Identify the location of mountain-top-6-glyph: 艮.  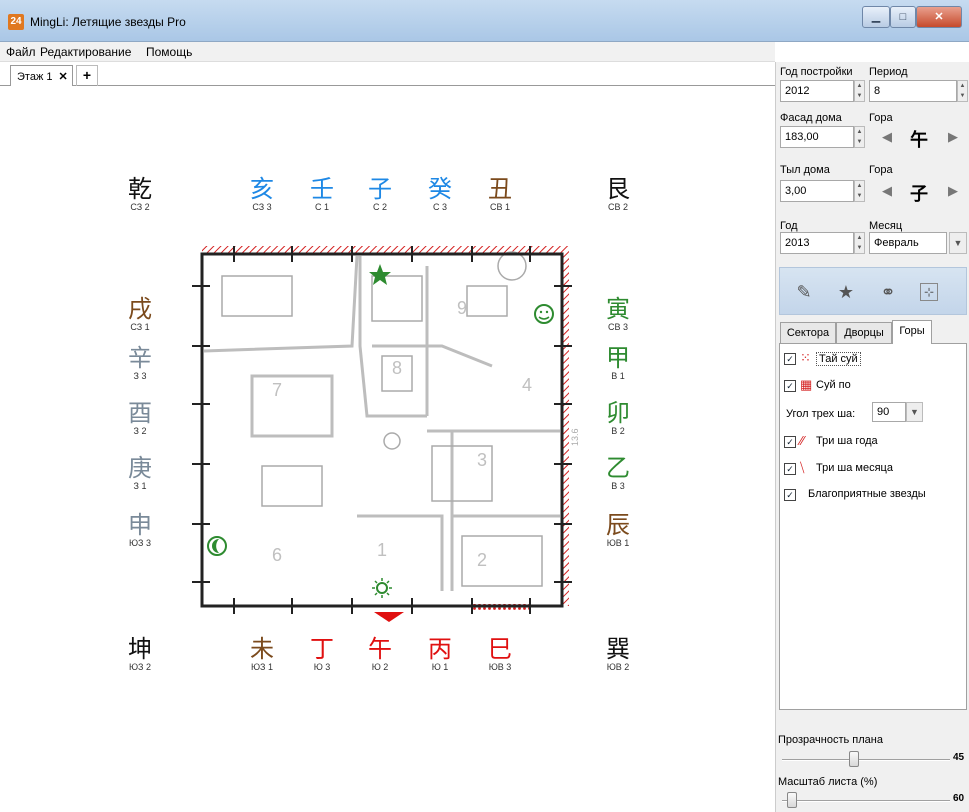
(618, 189).